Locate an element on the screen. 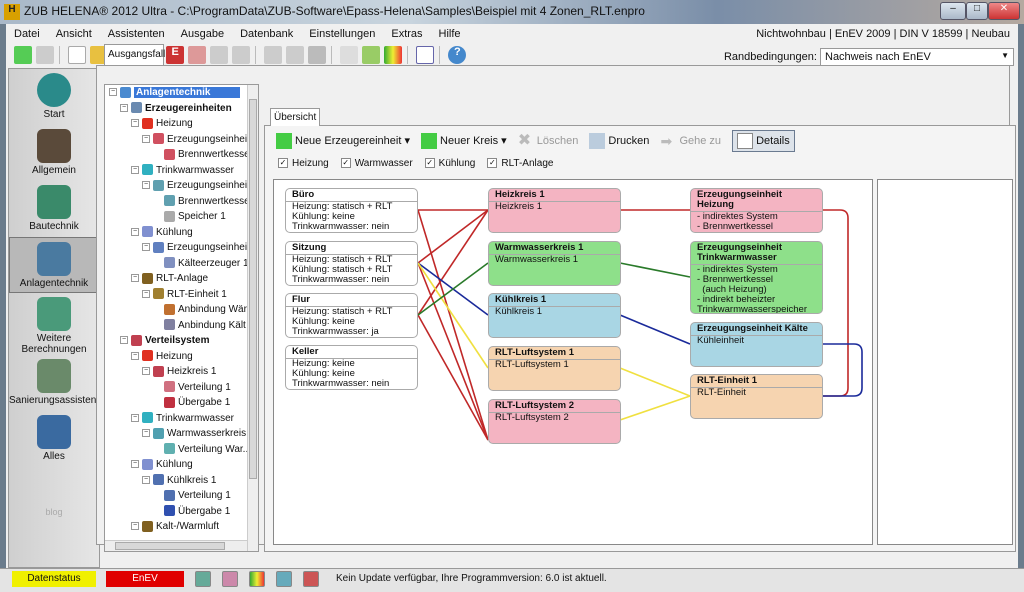 This screenshot has height=592, width=1024. new-file-icon is located at coordinates (77, 55).